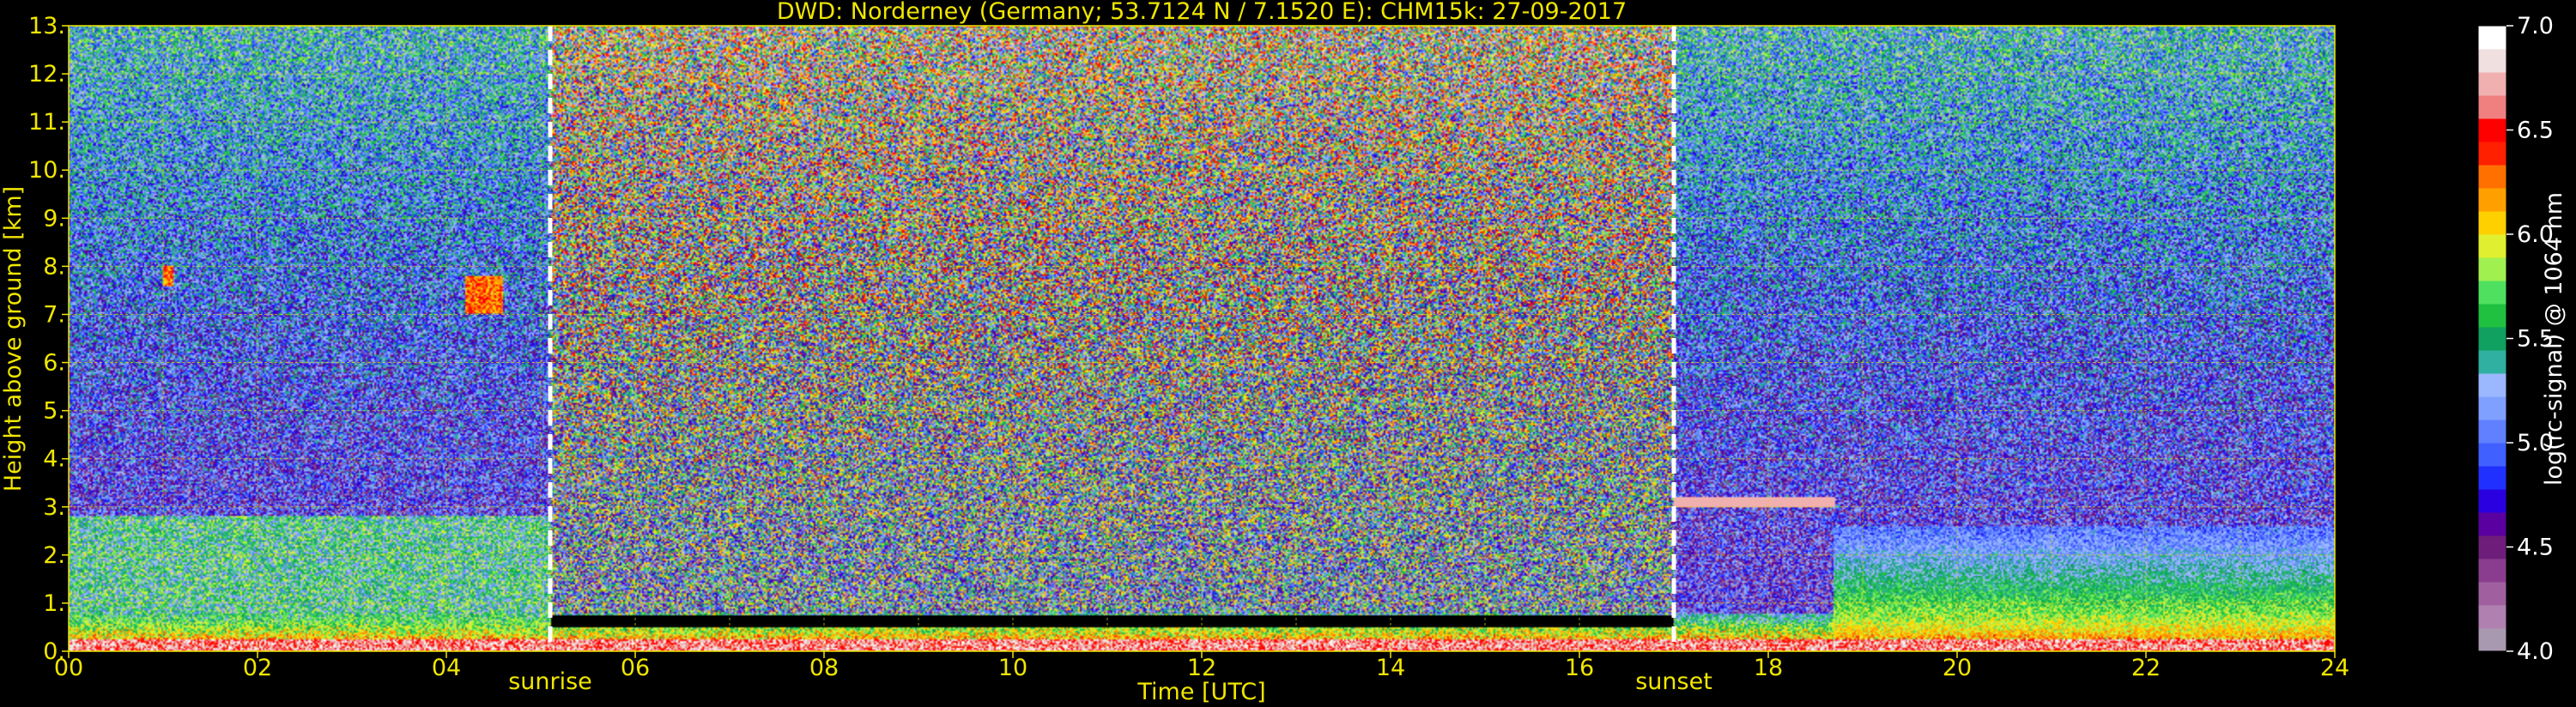 Image resolution: width=2576 pixels, height=707 pixels. Describe the element at coordinates (446, 668) in the screenshot. I see `x-tick-label: 04` at that location.